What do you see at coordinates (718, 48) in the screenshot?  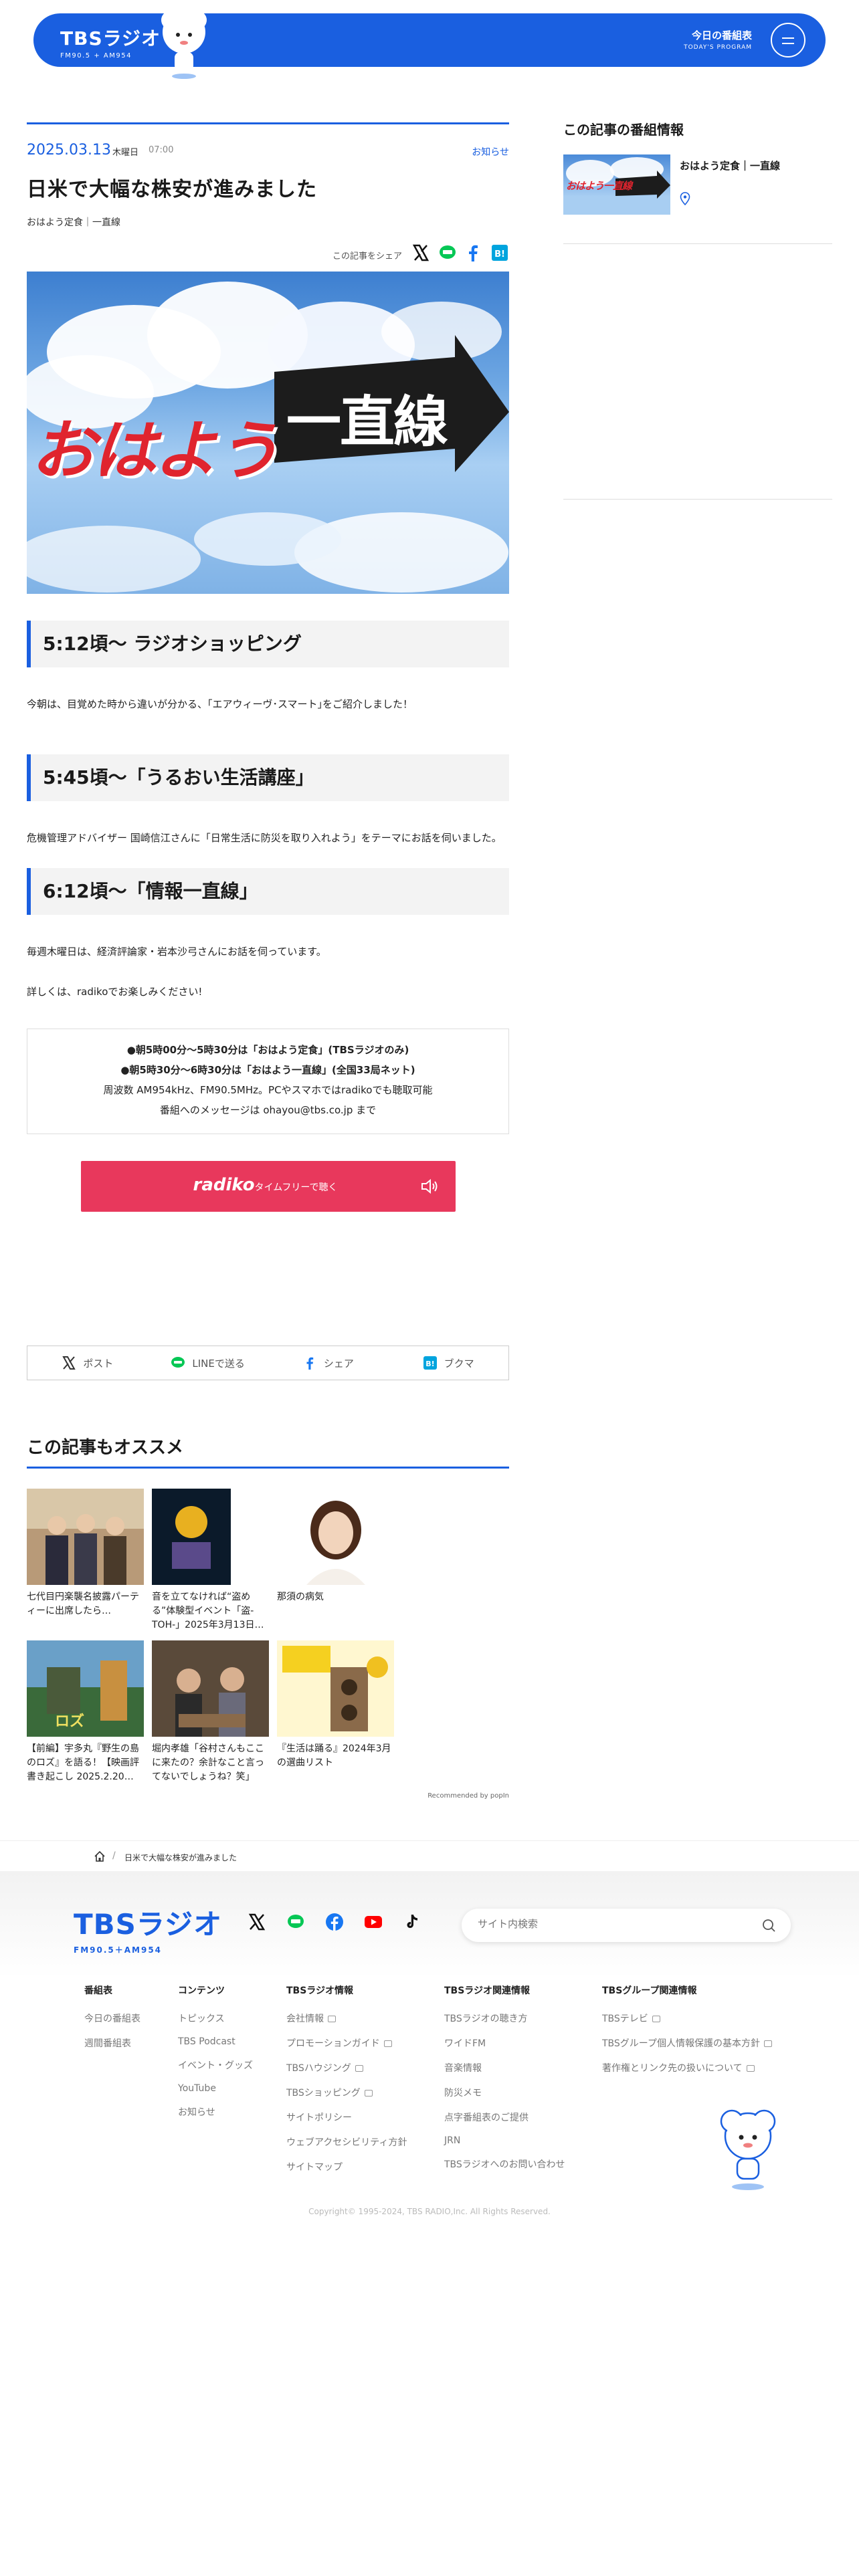 I see `today-program-sub: TODAY'S PROGRAM` at bounding box center [718, 48].